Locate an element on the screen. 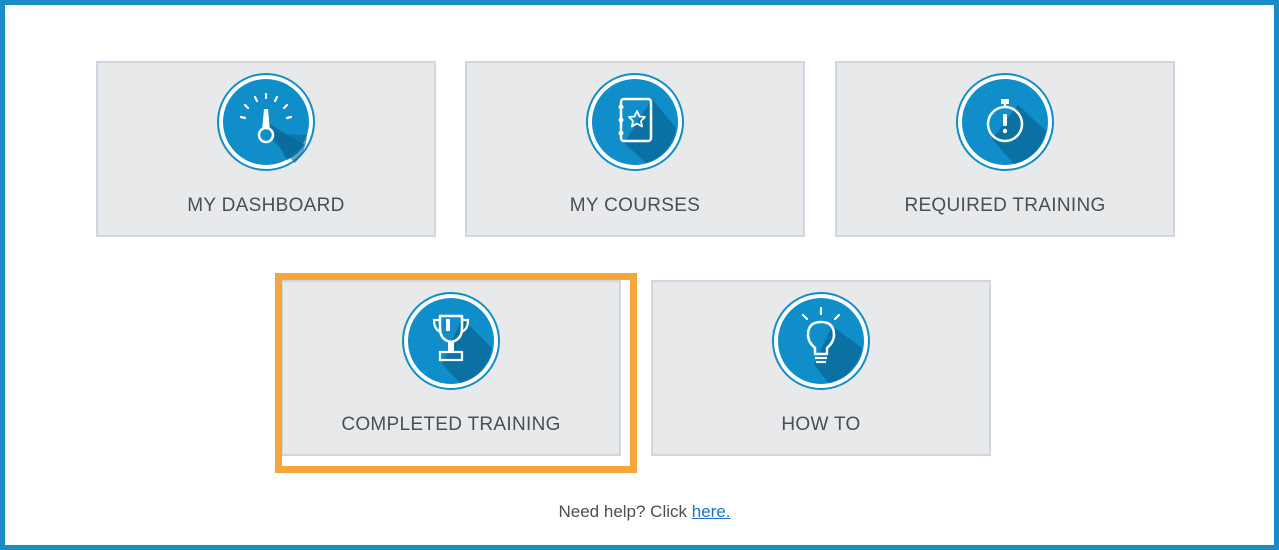 This screenshot has height=550, width=1279. tile-my-dashboard: MY DASHBOARD is located at coordinates (266, 149).